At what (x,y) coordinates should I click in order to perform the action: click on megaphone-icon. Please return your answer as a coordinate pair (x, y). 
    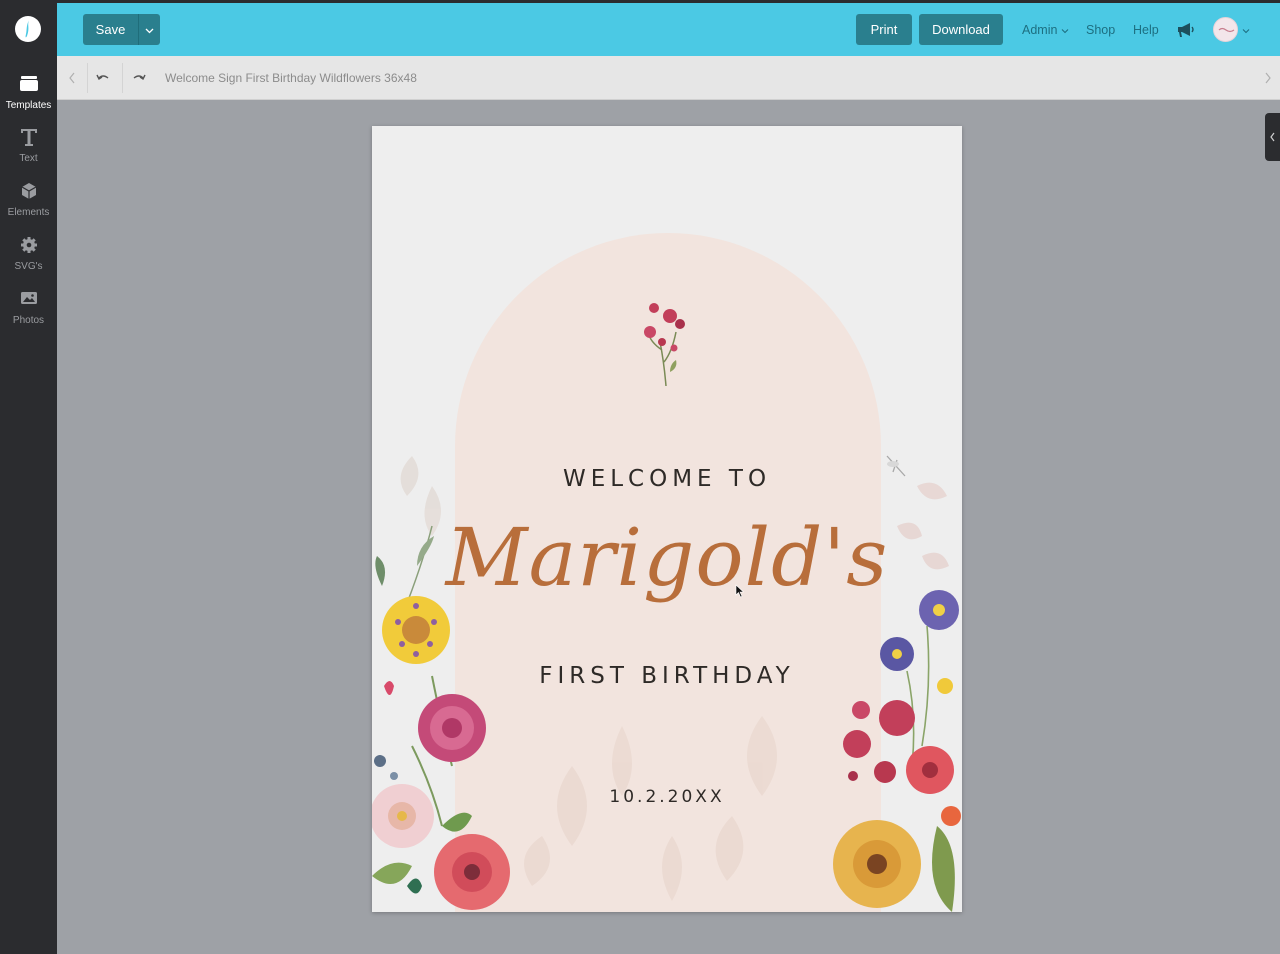
    Looking at the image, I should click on (1186, 30).